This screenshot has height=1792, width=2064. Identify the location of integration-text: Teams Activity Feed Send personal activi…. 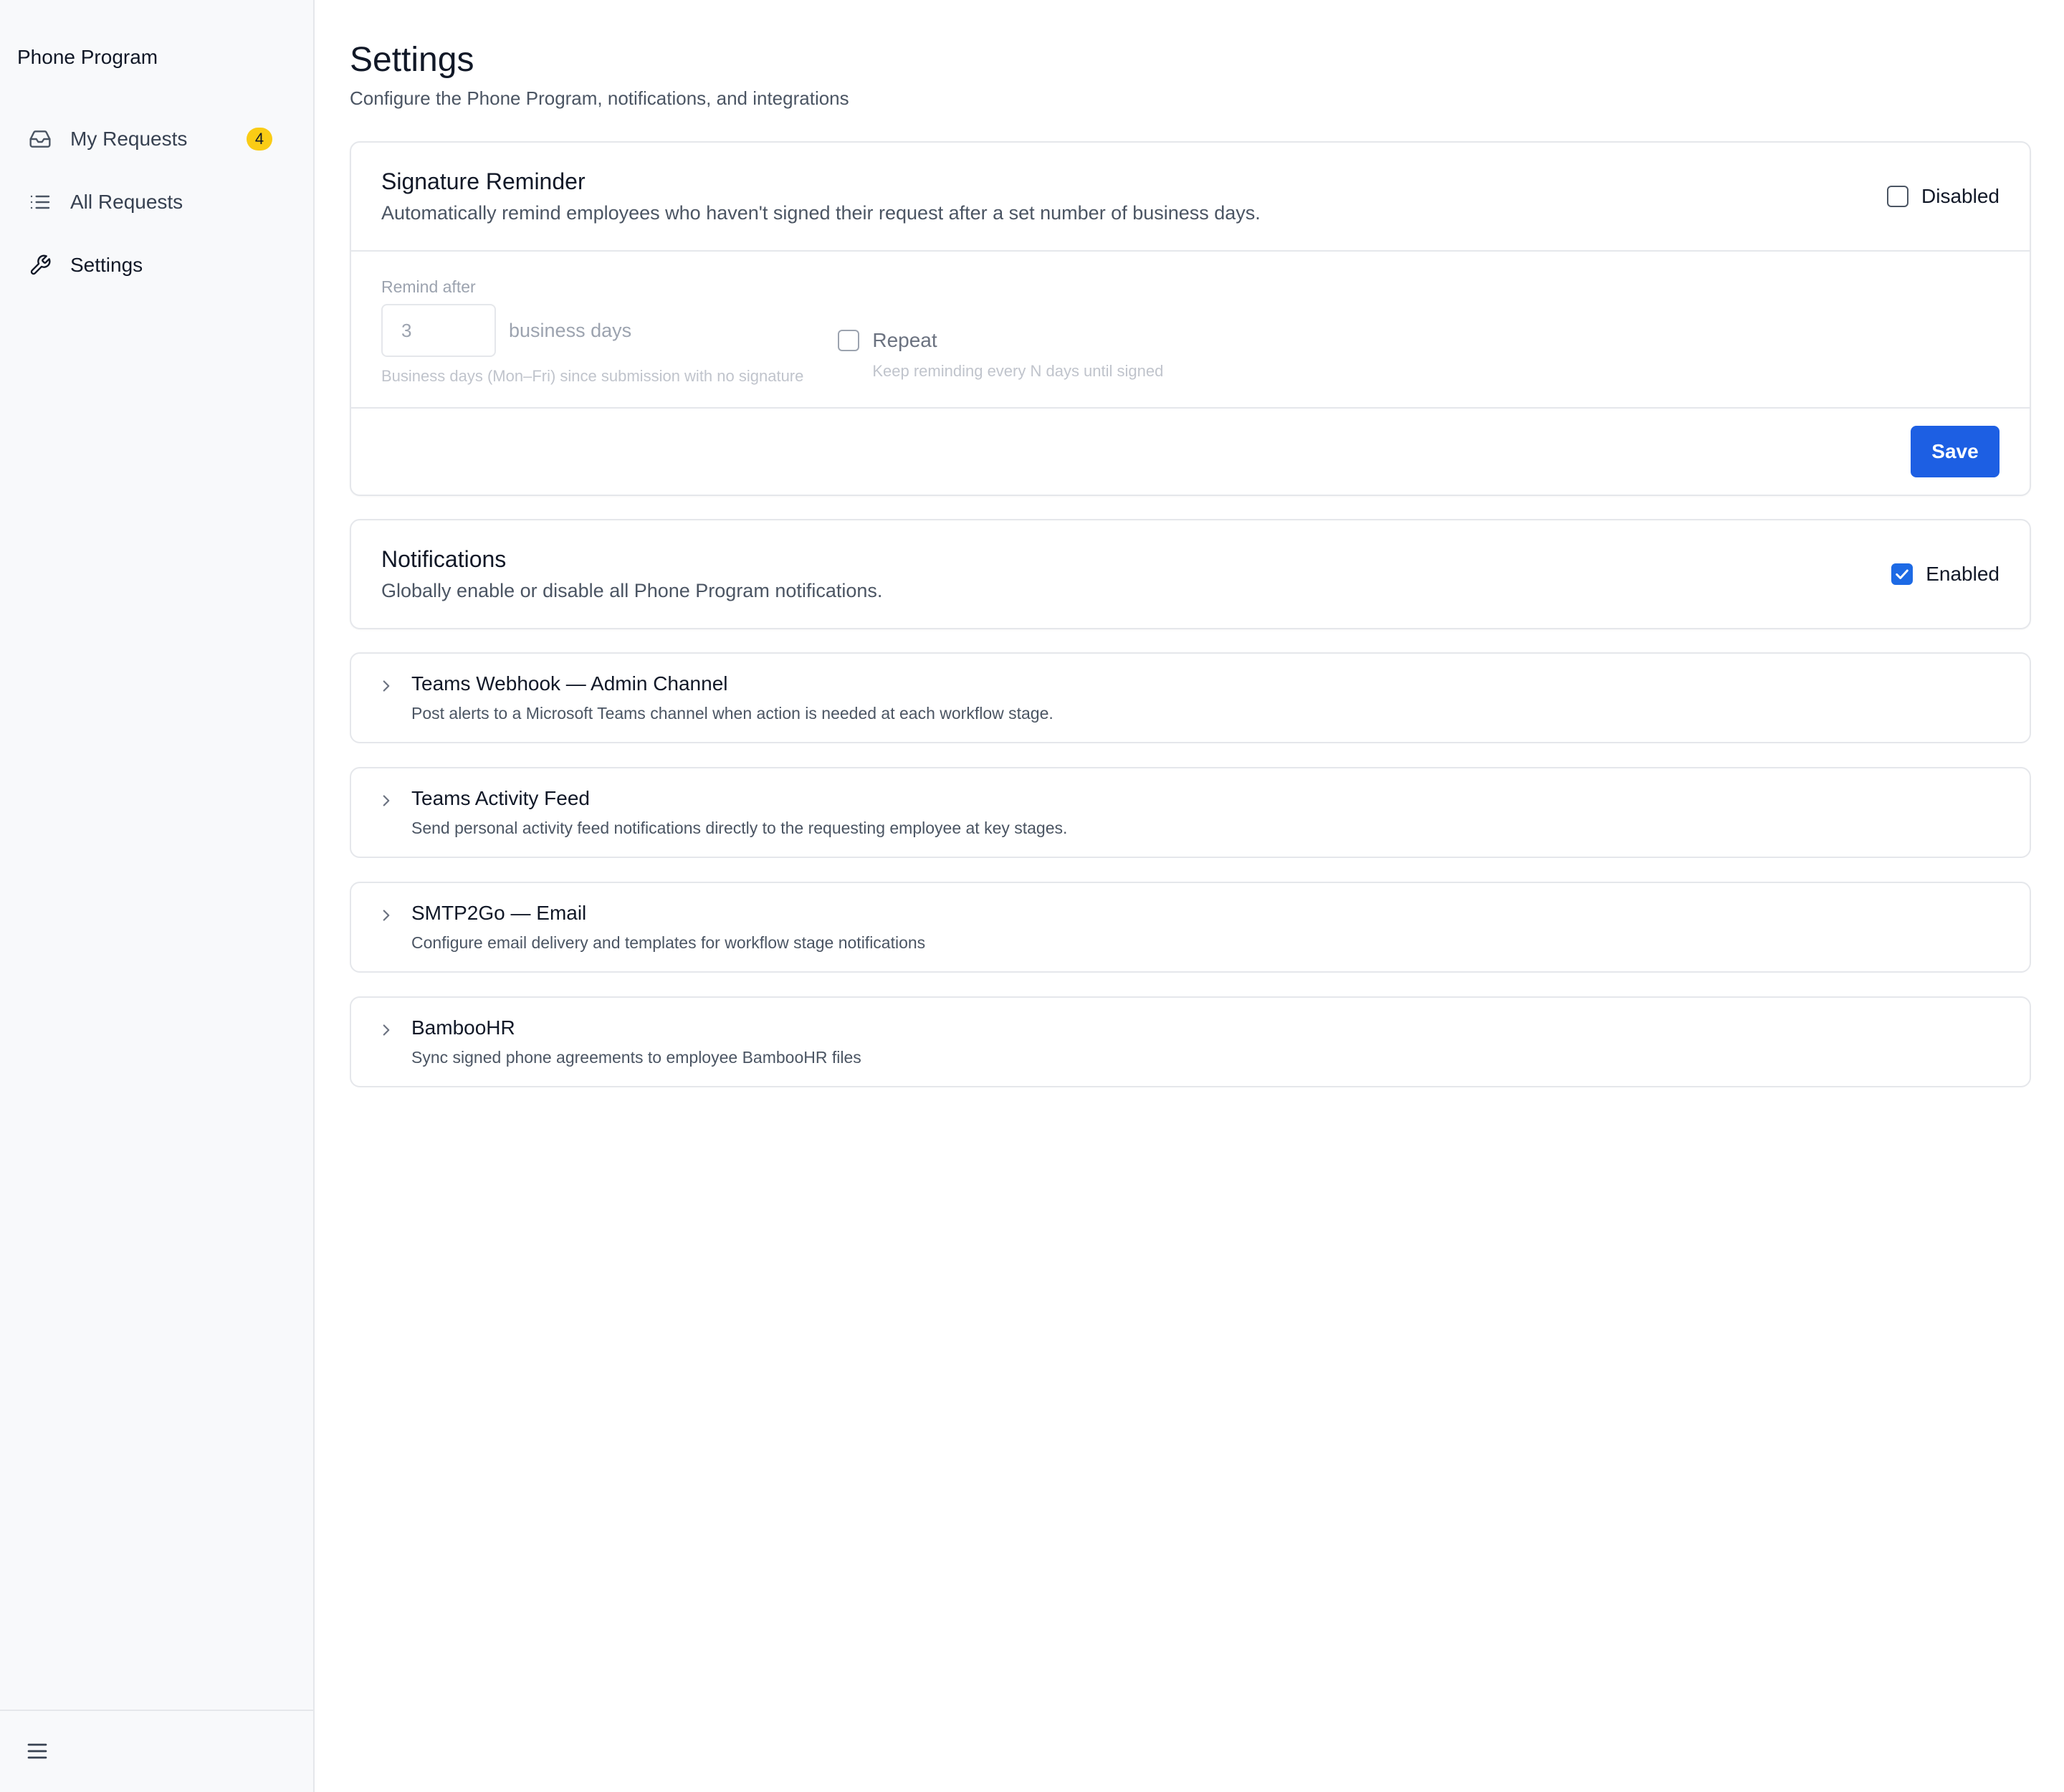
(739, 812).